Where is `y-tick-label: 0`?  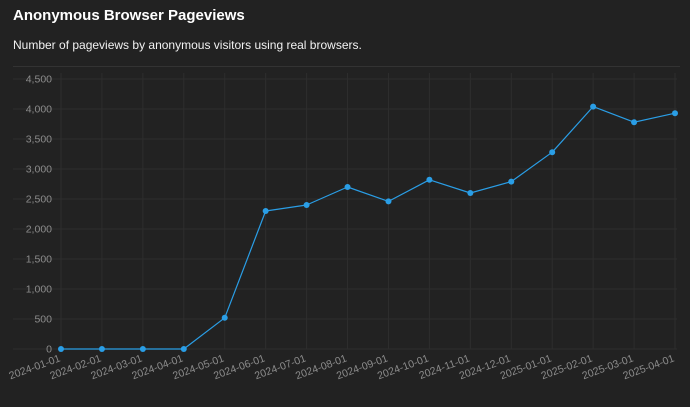
y-tick-label: 0 is located at coordinates (49, 350).